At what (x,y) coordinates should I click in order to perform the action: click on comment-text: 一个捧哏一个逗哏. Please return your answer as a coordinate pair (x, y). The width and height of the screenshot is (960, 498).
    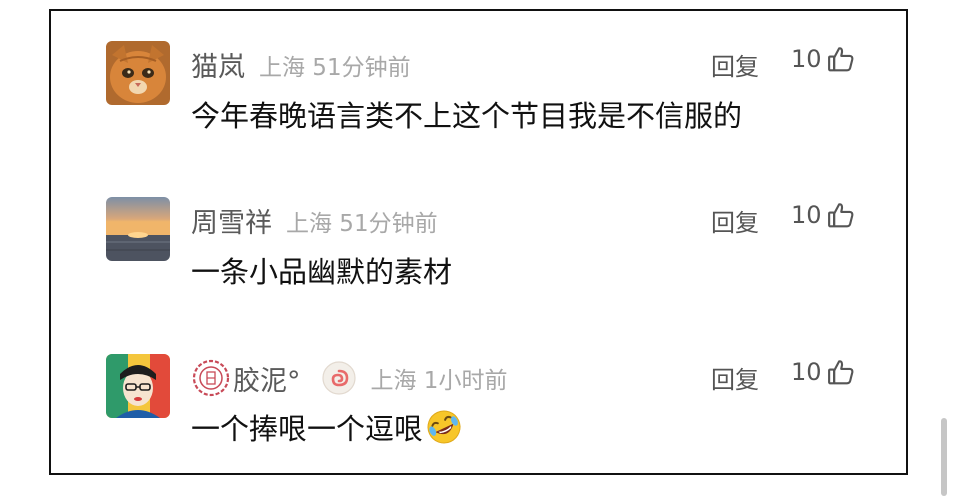
    Looking at the image, I should click on (307, 429).